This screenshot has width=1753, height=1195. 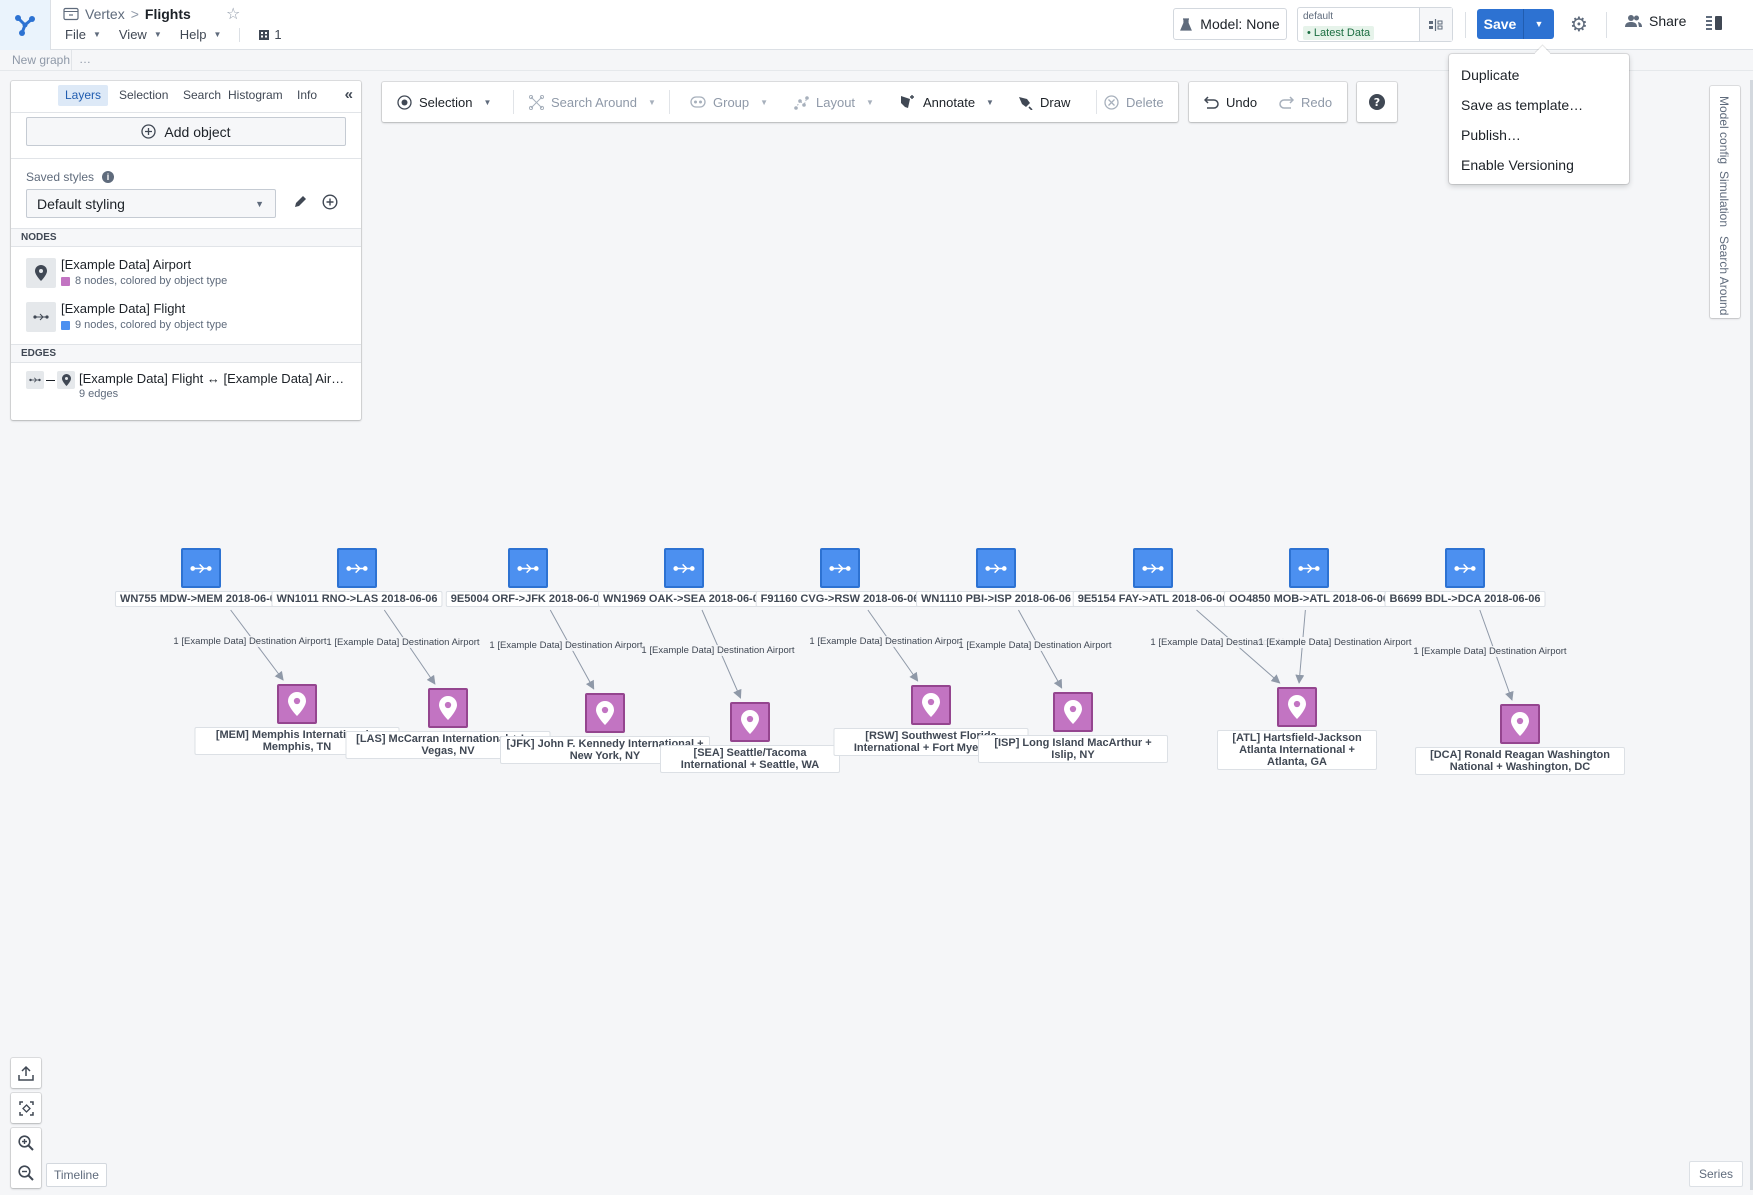 What do you see at coordinates (168, 14) in the screenshot?
I see `page-title: Flights` at bounding box center [168, 14].